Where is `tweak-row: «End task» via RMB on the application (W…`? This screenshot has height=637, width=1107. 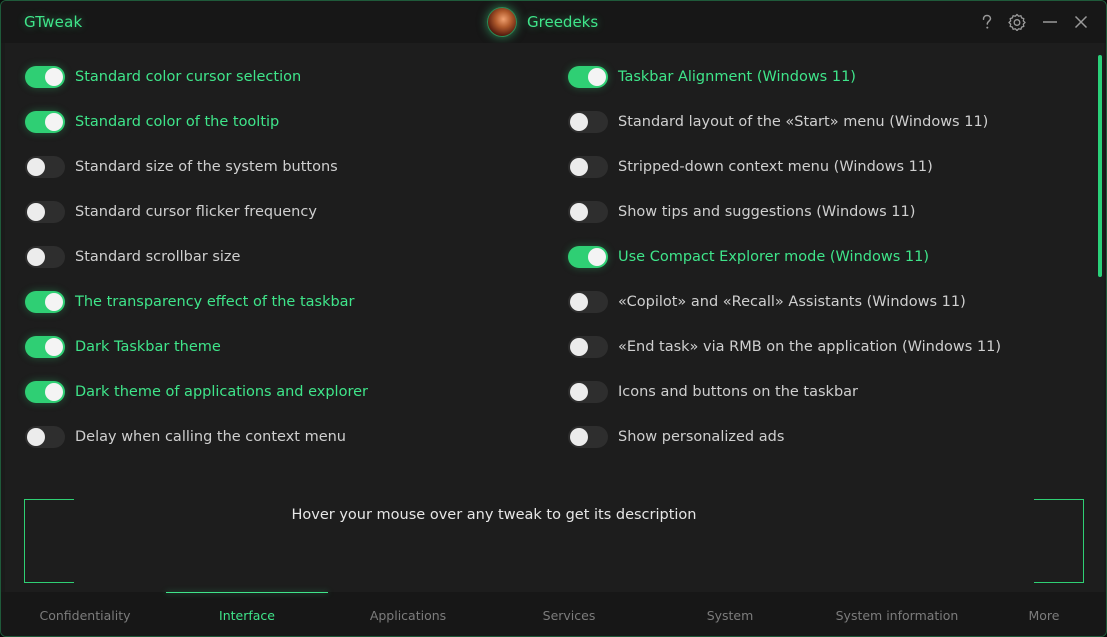
tweak-row: «End task» via RMB on the application (W… is located at coordinates (784, 347).